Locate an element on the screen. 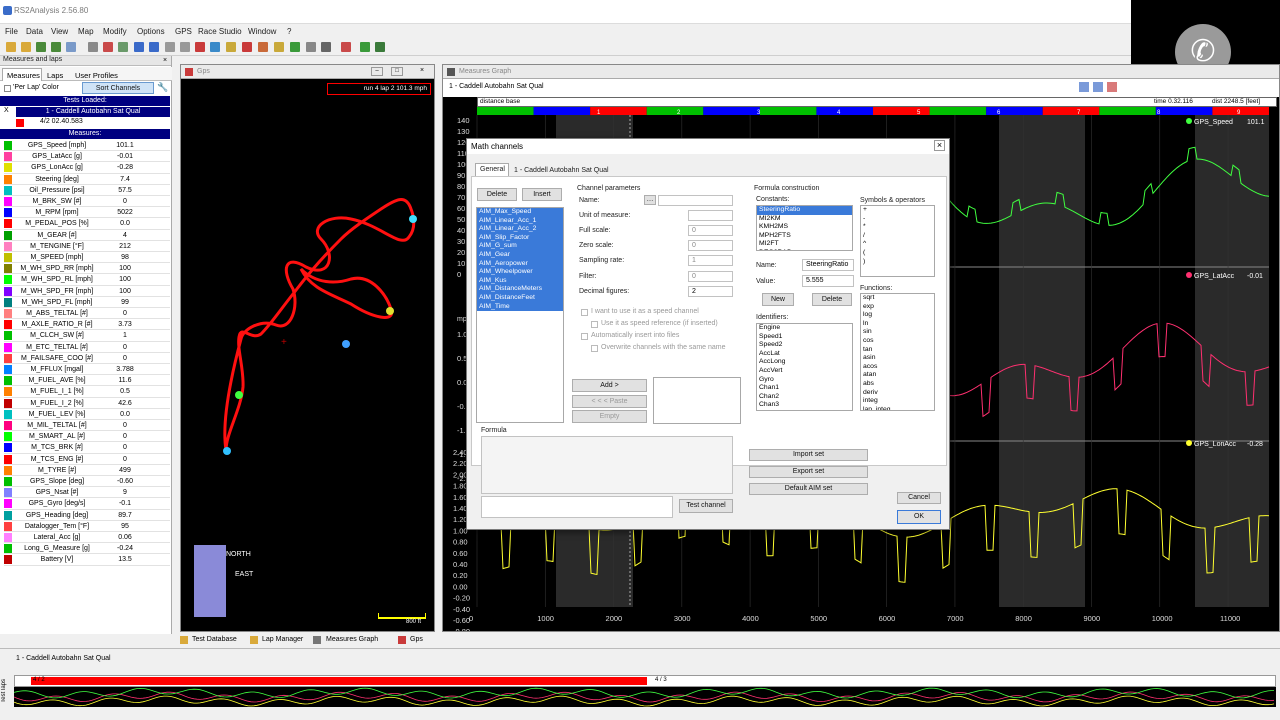  tab-laps: Laps is located at coordinates (55, 75).